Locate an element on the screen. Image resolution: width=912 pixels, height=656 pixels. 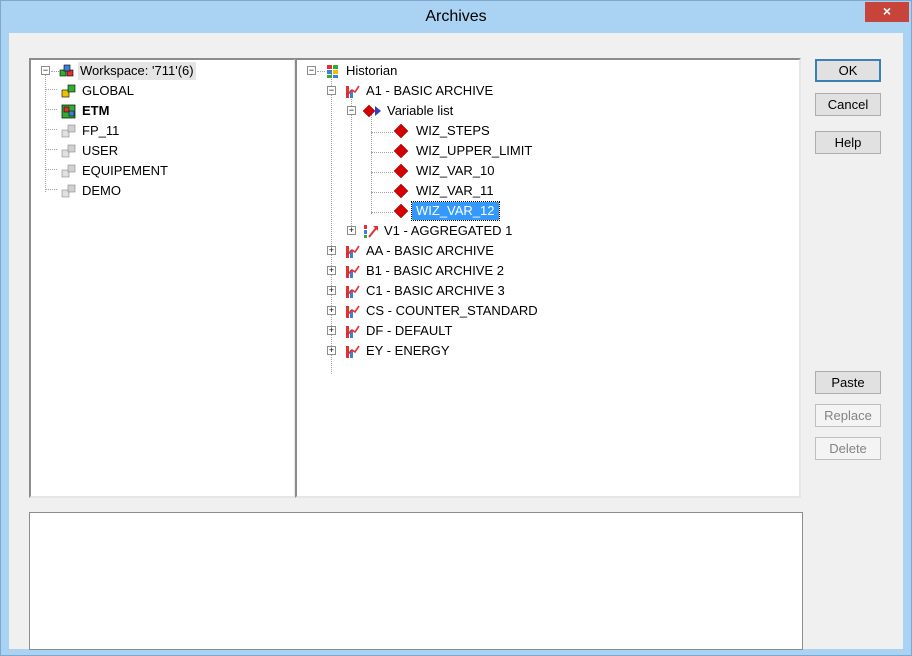
variable-list-icon is located at coordinates (372, 111).